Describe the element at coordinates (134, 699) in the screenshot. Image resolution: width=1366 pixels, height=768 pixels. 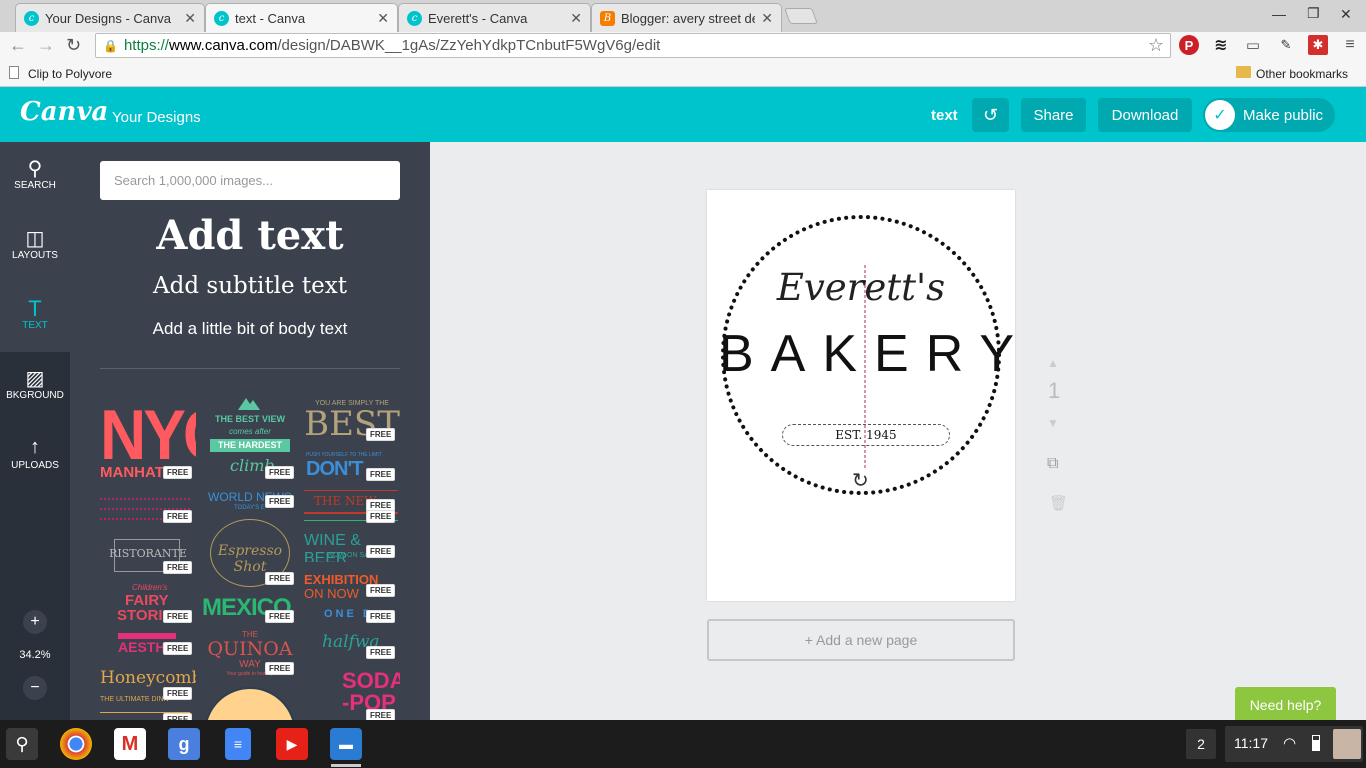
I see `template-text: THE ULTIMATE DINN` at that location.